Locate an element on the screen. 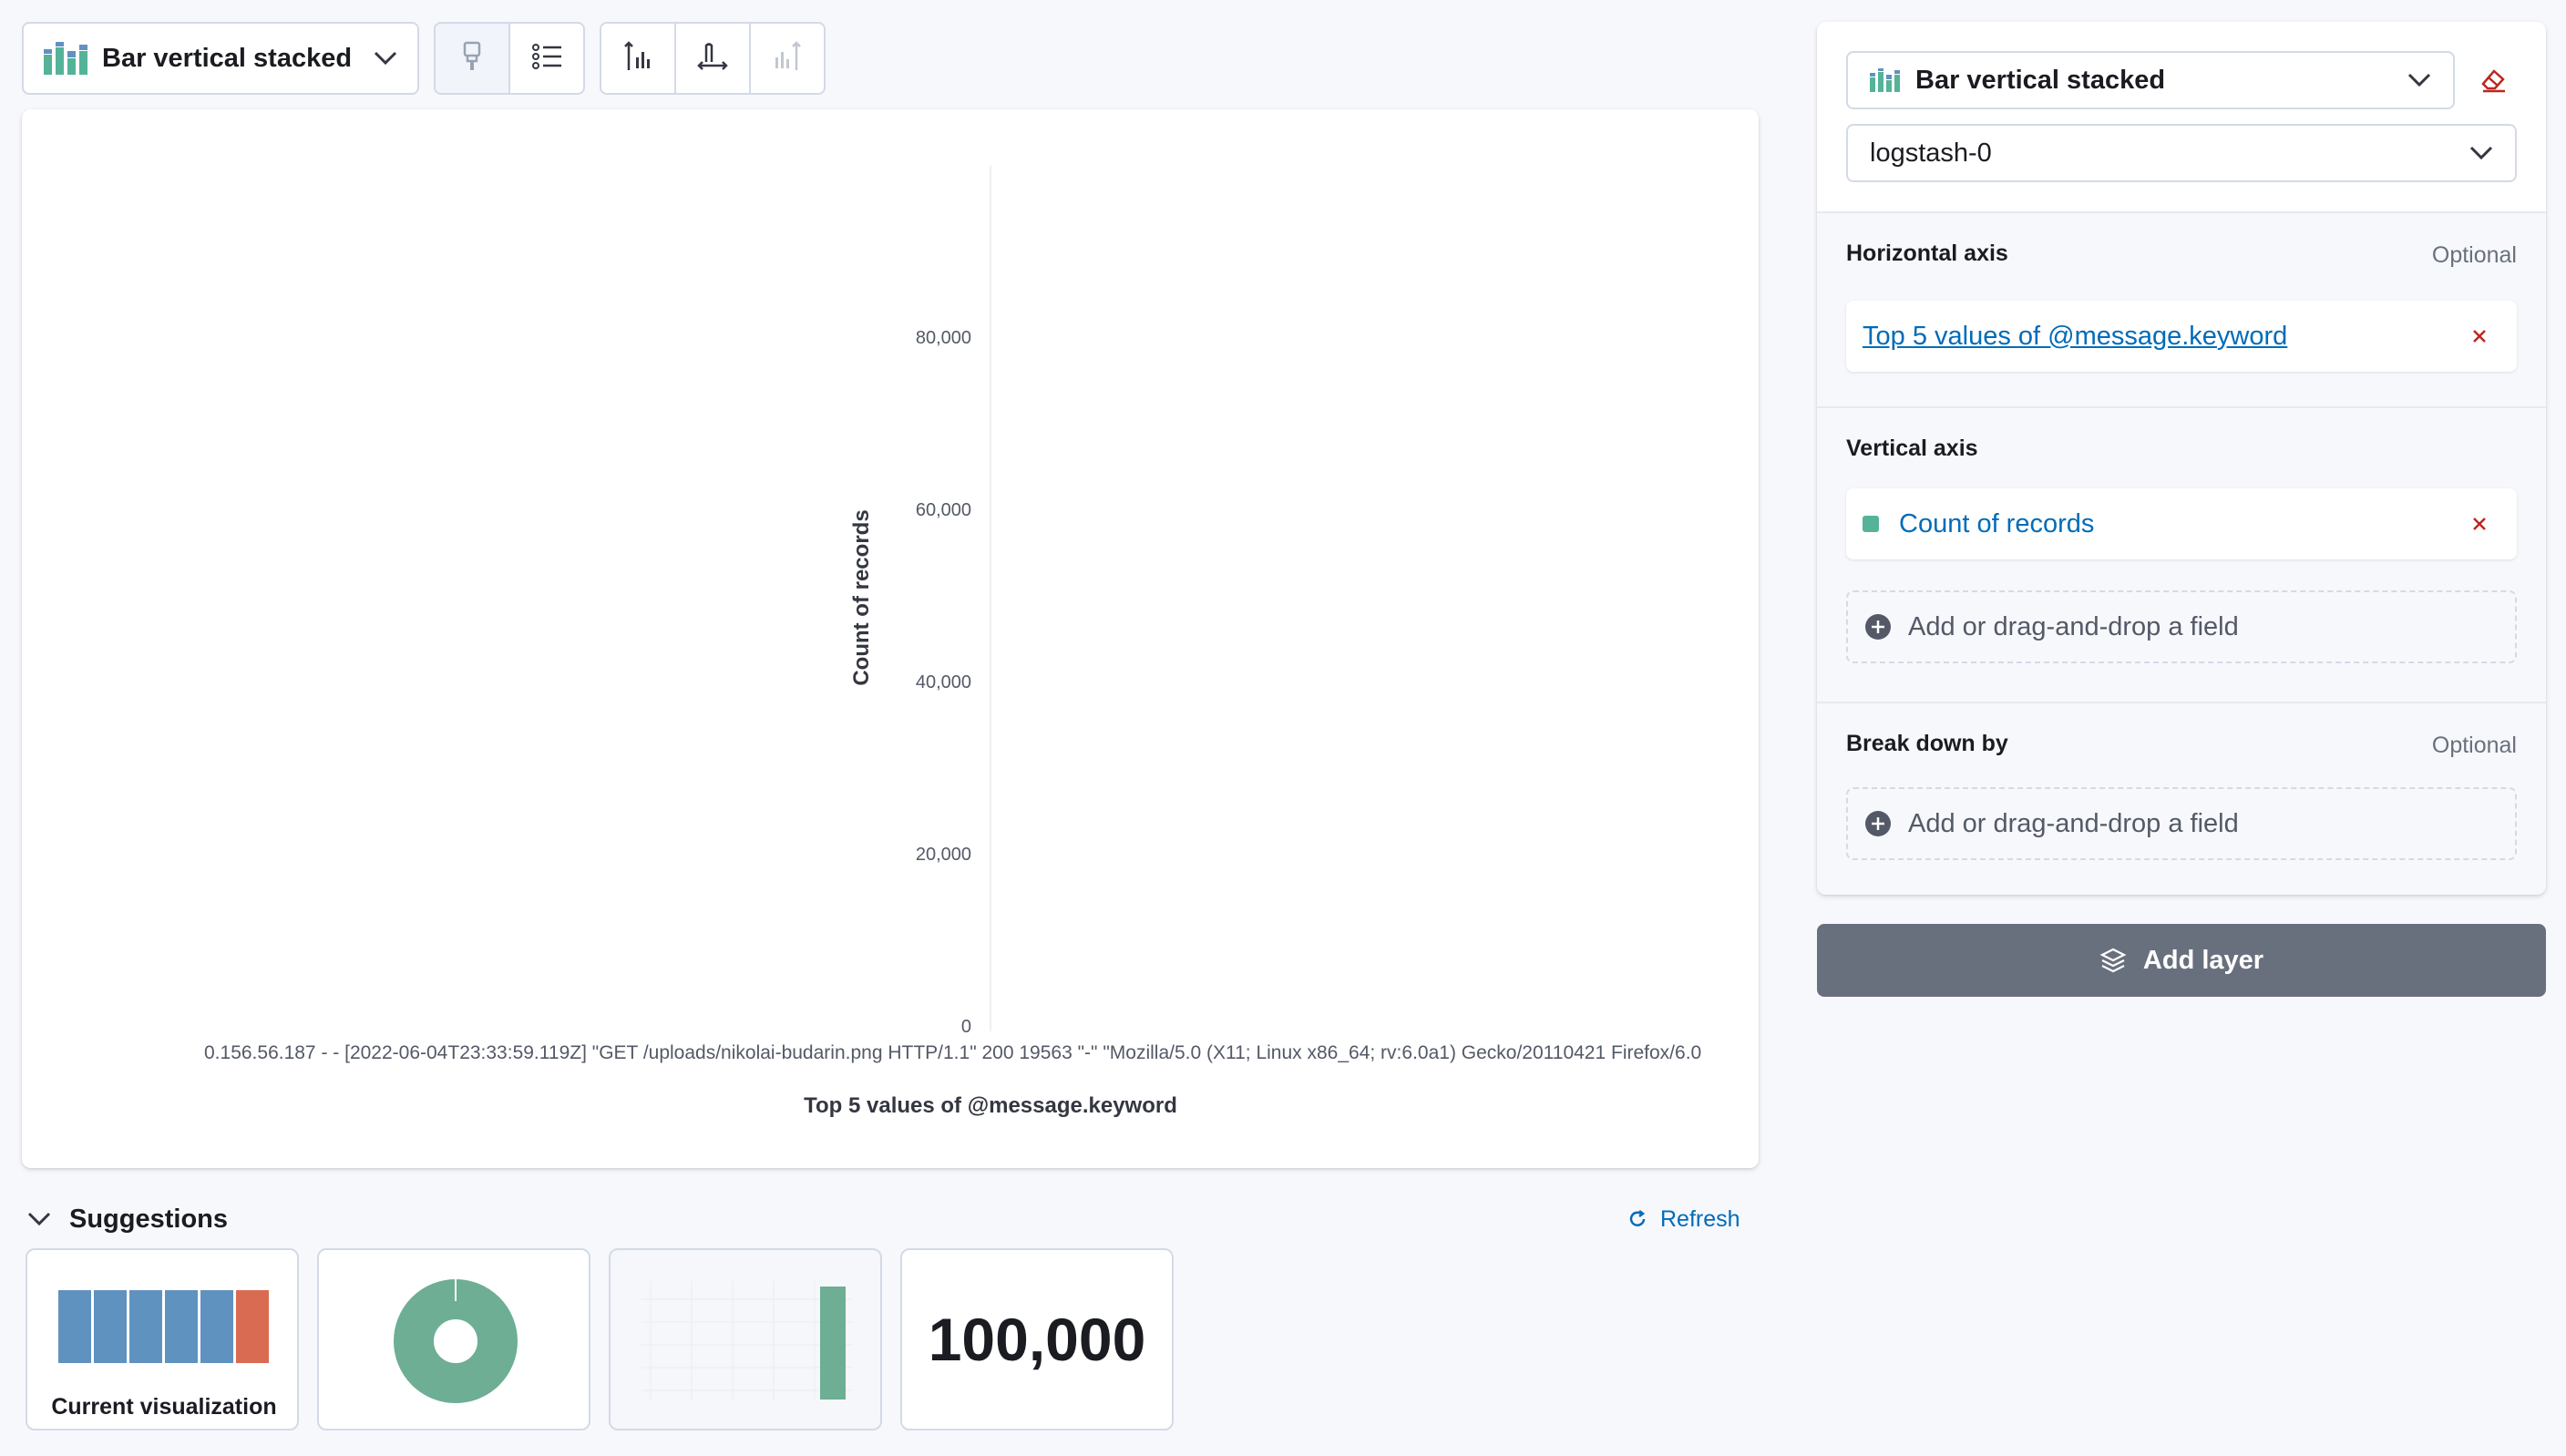  x-axis-title: Top 5 values of @message.keyword is located at coordinates (990, 1105).